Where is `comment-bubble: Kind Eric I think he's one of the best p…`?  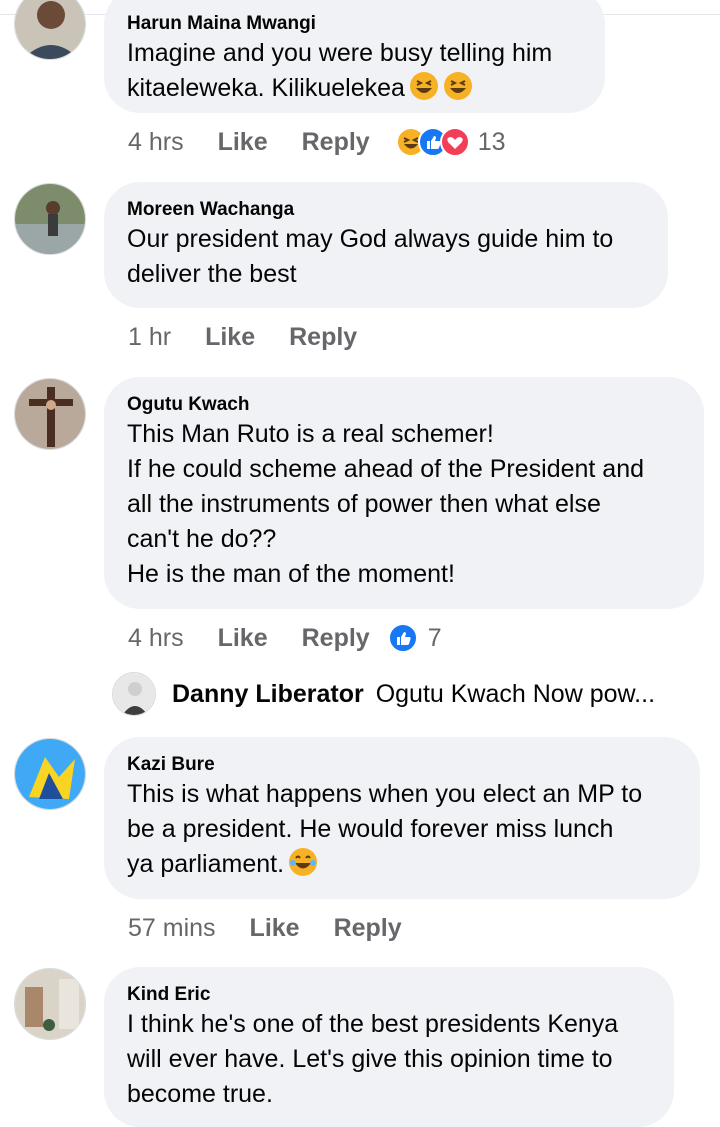 comment-bubble: Kind Eric I think he's one of the best p… is located at coordinates (389, 1047).